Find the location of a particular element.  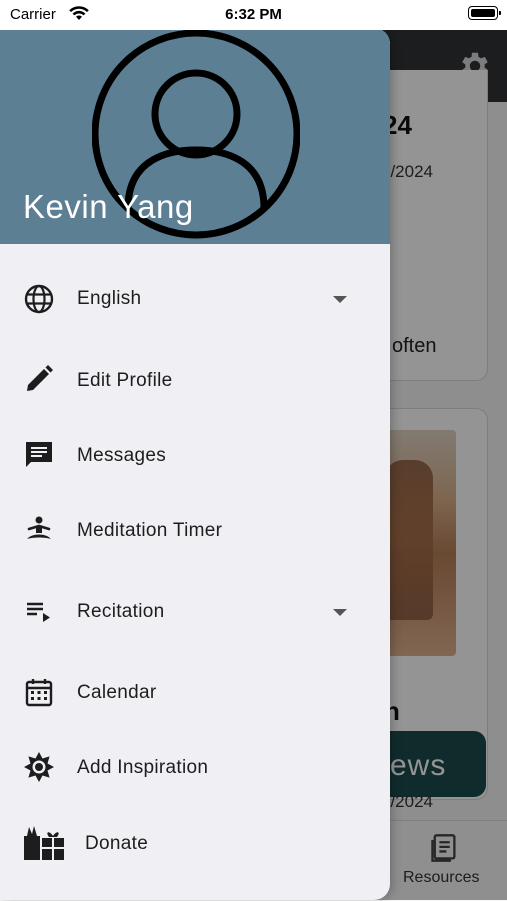

calendar-icon is located at coordinates (39, 693).